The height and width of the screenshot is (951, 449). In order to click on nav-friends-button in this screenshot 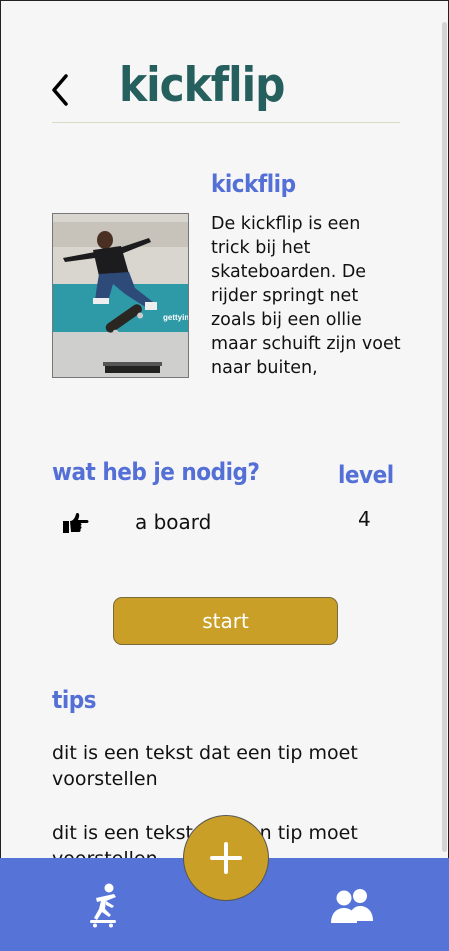, I will do `click(352, 905)`.